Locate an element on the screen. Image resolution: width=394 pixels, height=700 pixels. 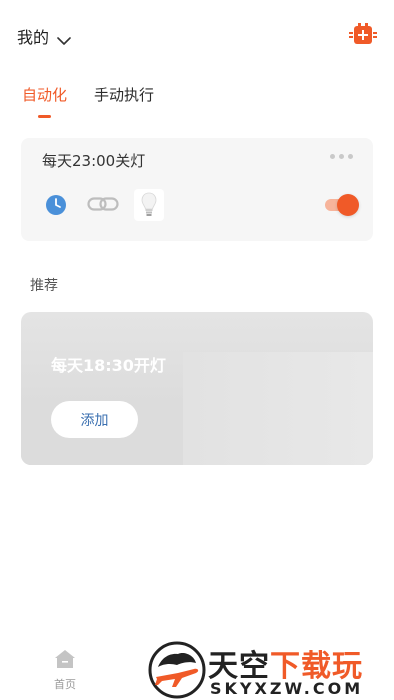
chevron-down-icon is located at coordinates (64, 38).